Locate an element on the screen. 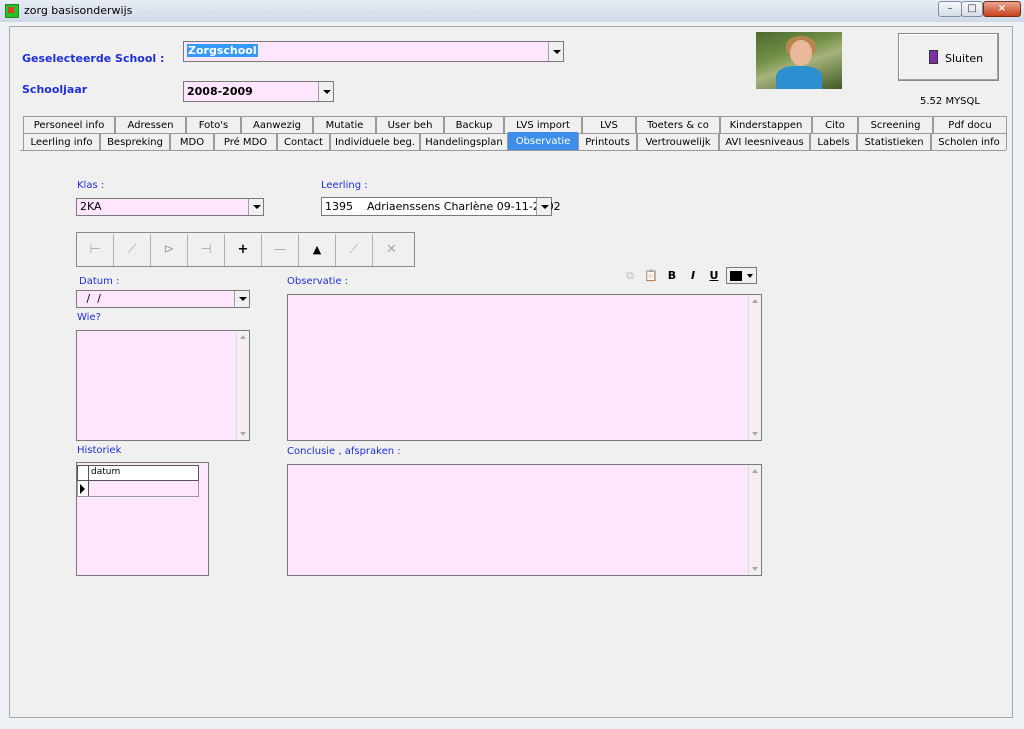 This screenshot has width=1024, height=729. tab-handelingsplan: Handelingsplan is located at coordinates (464, 141).